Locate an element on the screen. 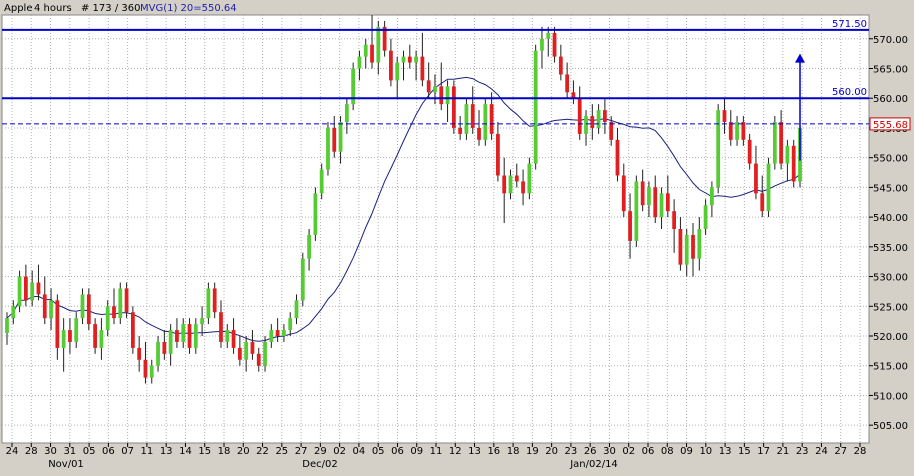  x-month-label: Nov/01 is located at coordinates (66, 464).